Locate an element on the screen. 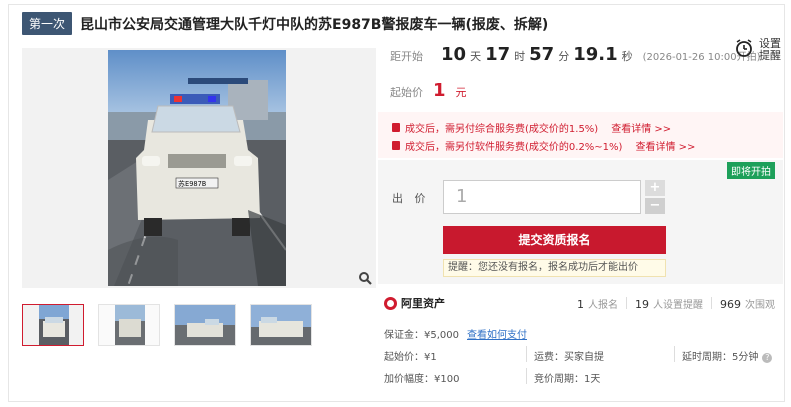 This screenshot has width=791, height=407. round-badge: 第一次 is located at coordinates (47, 23).